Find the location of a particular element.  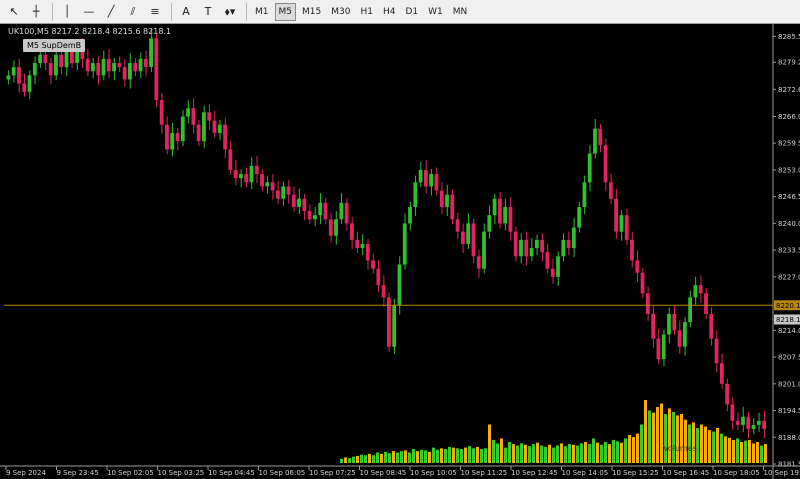

channel-icon: ⫽ is located at coordinates (133, 12).